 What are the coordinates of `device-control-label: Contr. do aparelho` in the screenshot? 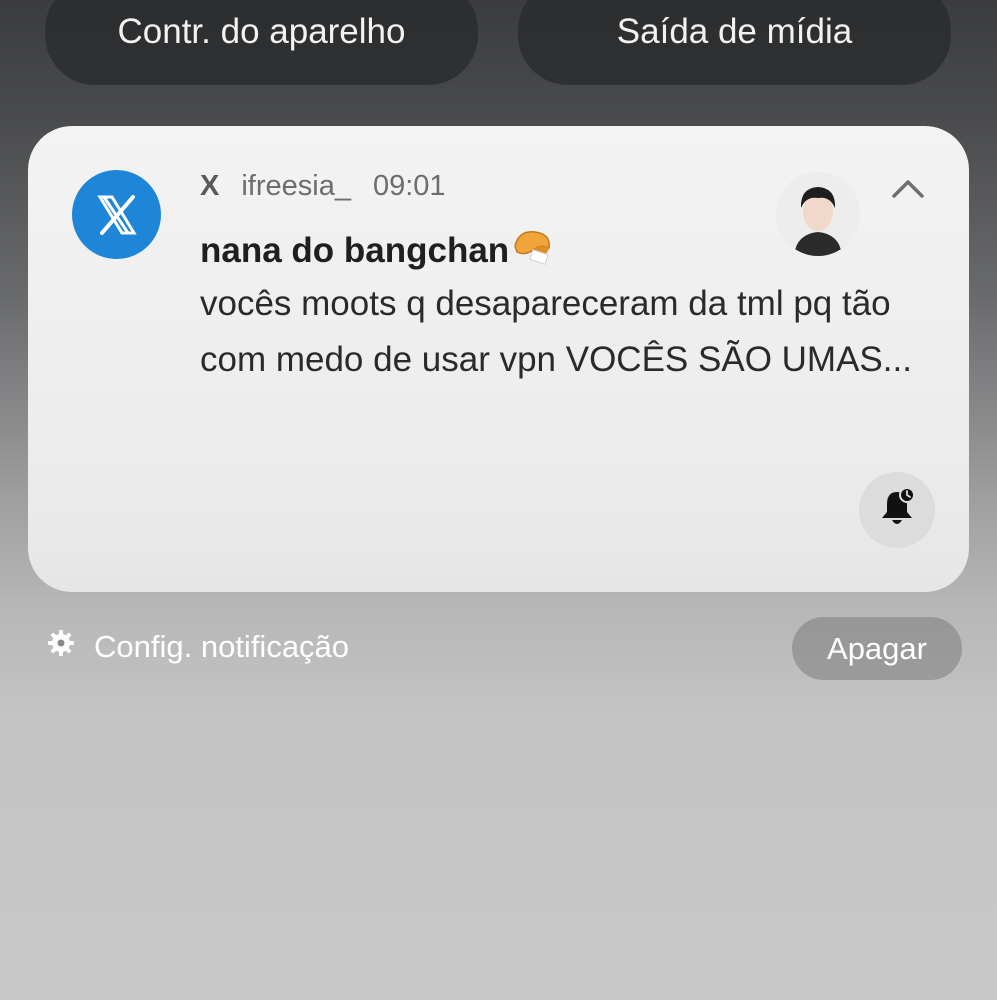 It's located at (261, 31).